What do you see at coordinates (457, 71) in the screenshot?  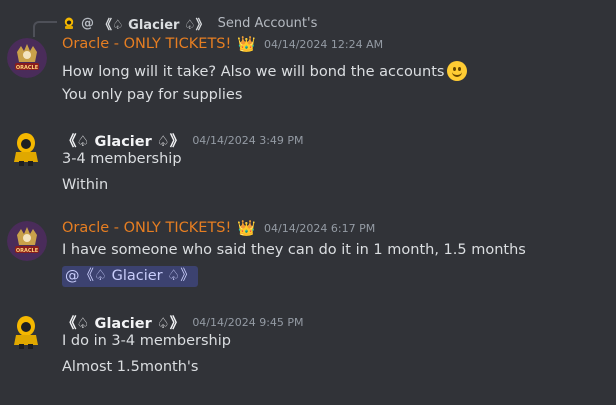 I see `smile-icon` at bounding box center [457, 71].